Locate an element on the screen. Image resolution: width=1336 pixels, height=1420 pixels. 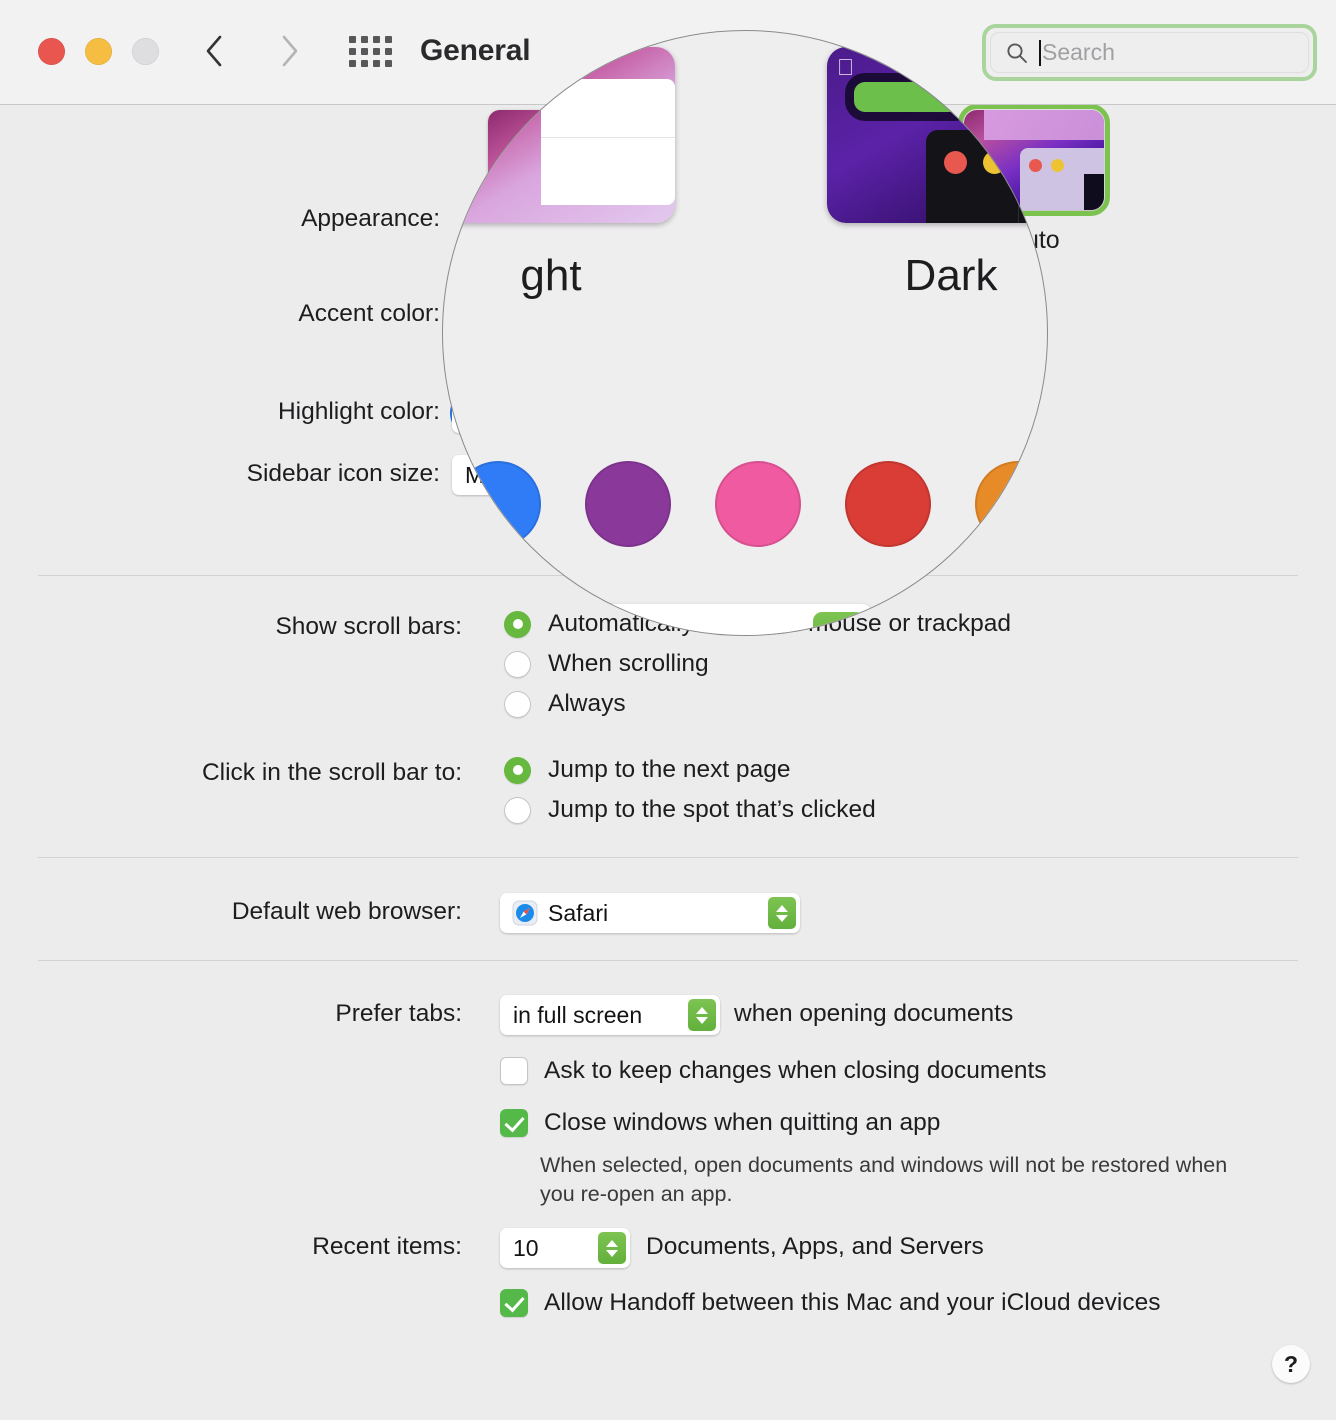
default-browser-popup: Safari is located at coordinates (650, 913).